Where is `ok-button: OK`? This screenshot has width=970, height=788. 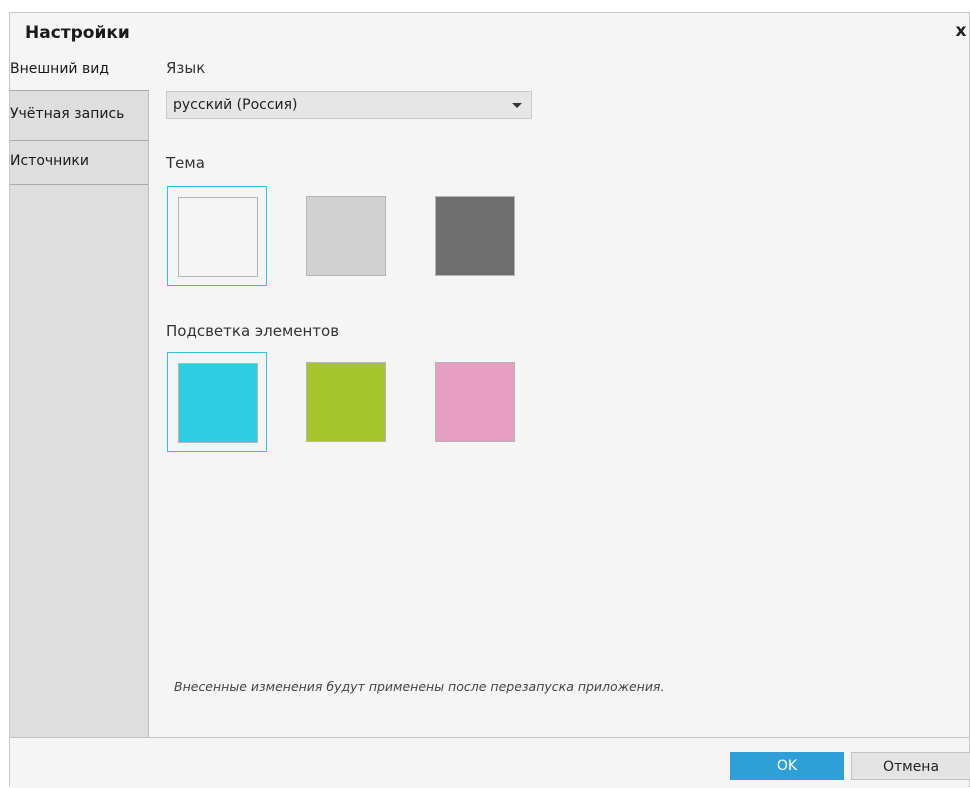 ok-button: OK is located at coordinates (787, 766).